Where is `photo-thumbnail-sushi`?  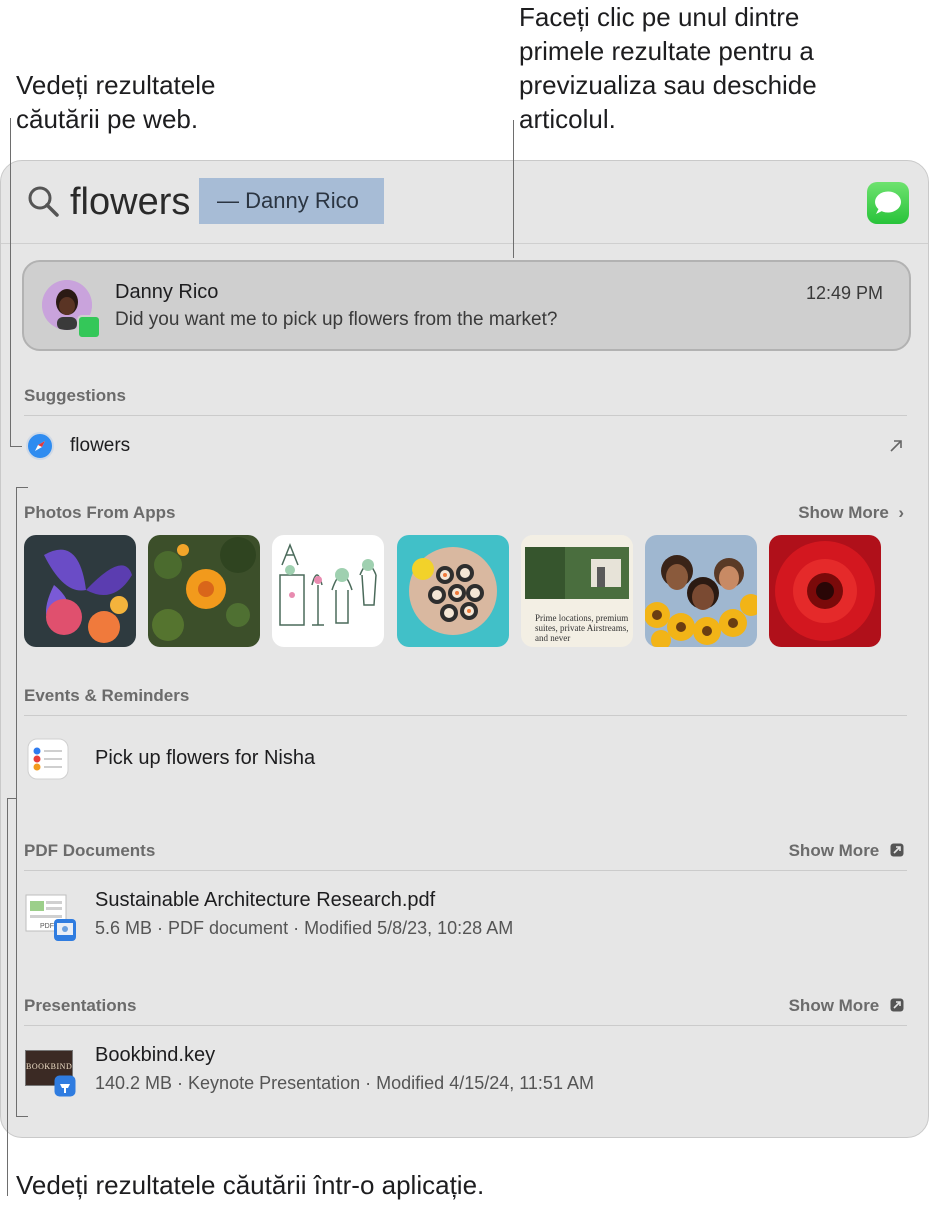
photo-thumbnail-sushi is located at coordinates (453, 591).